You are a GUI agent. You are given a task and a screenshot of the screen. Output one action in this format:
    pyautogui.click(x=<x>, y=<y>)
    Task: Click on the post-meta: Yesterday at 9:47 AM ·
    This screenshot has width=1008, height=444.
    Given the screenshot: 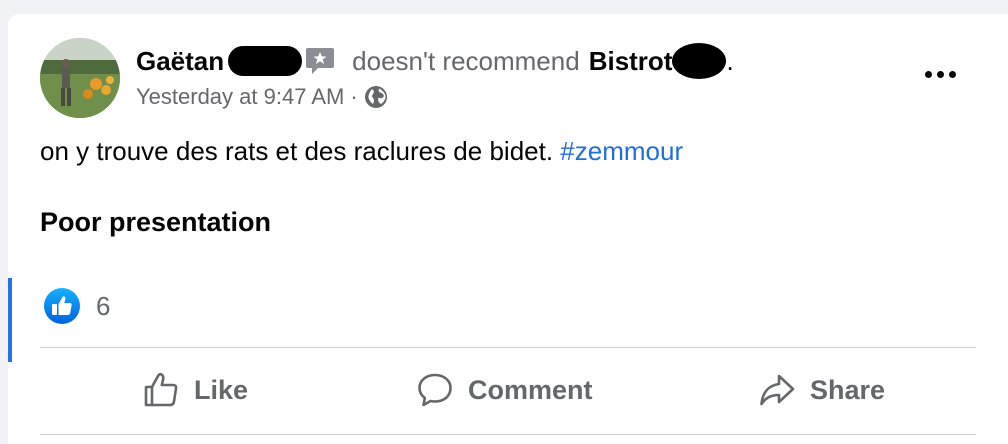 What is the action you would take?
    pyautogui.click(x=262, y=97)
    